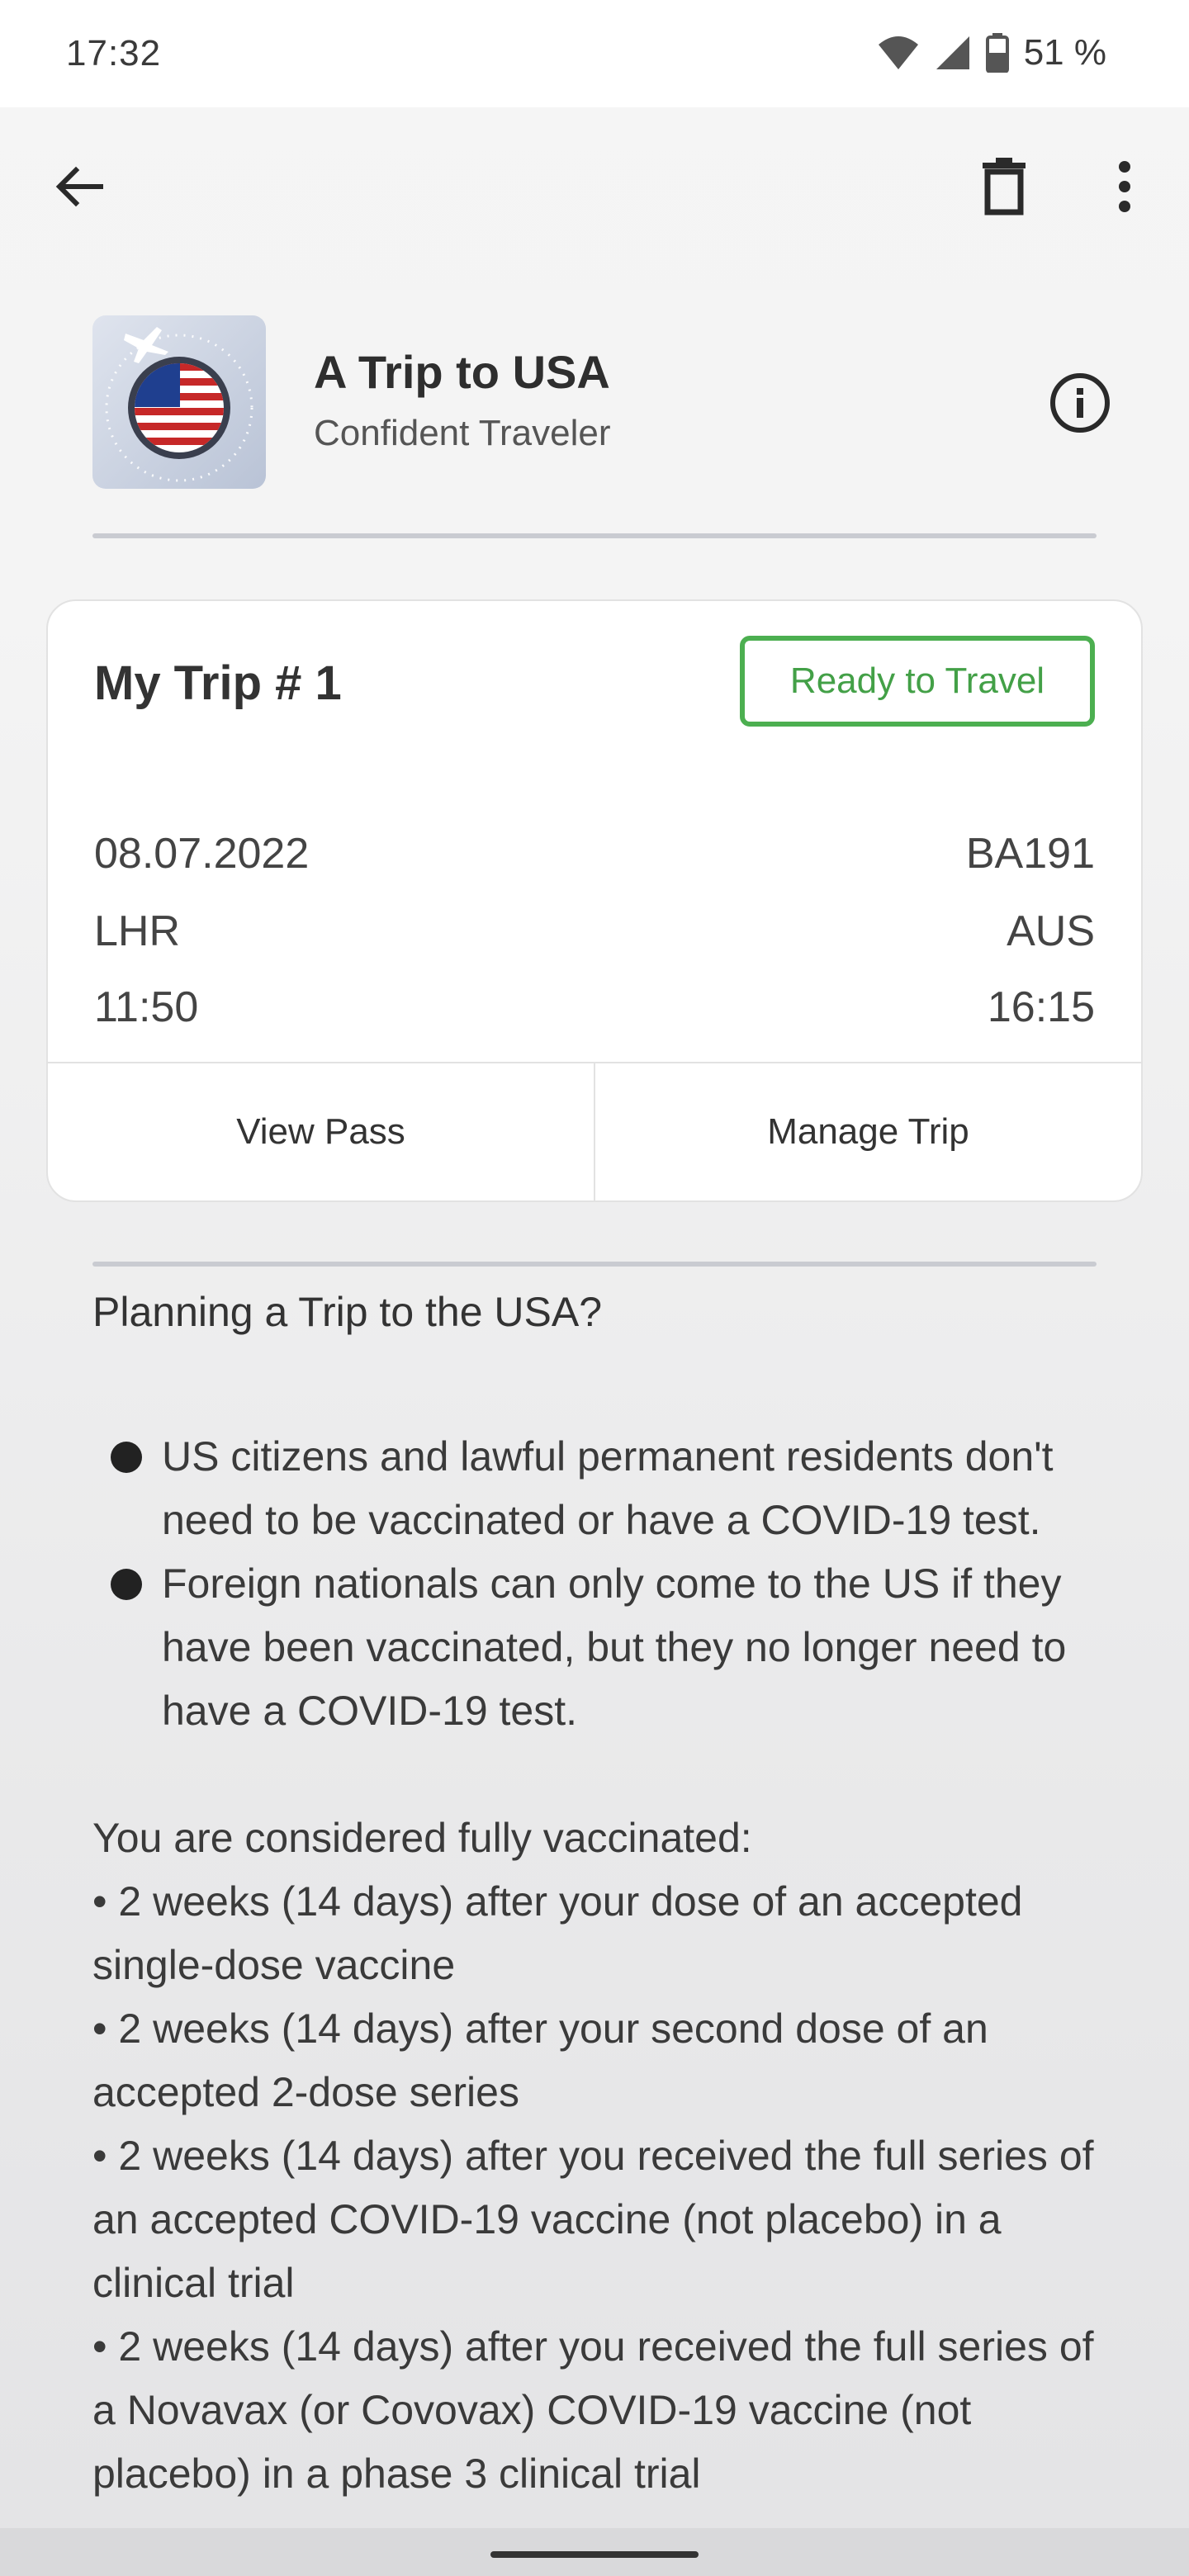 The image size is (1189, 2576). I want to click on trash-icon, so click(1004, 186).